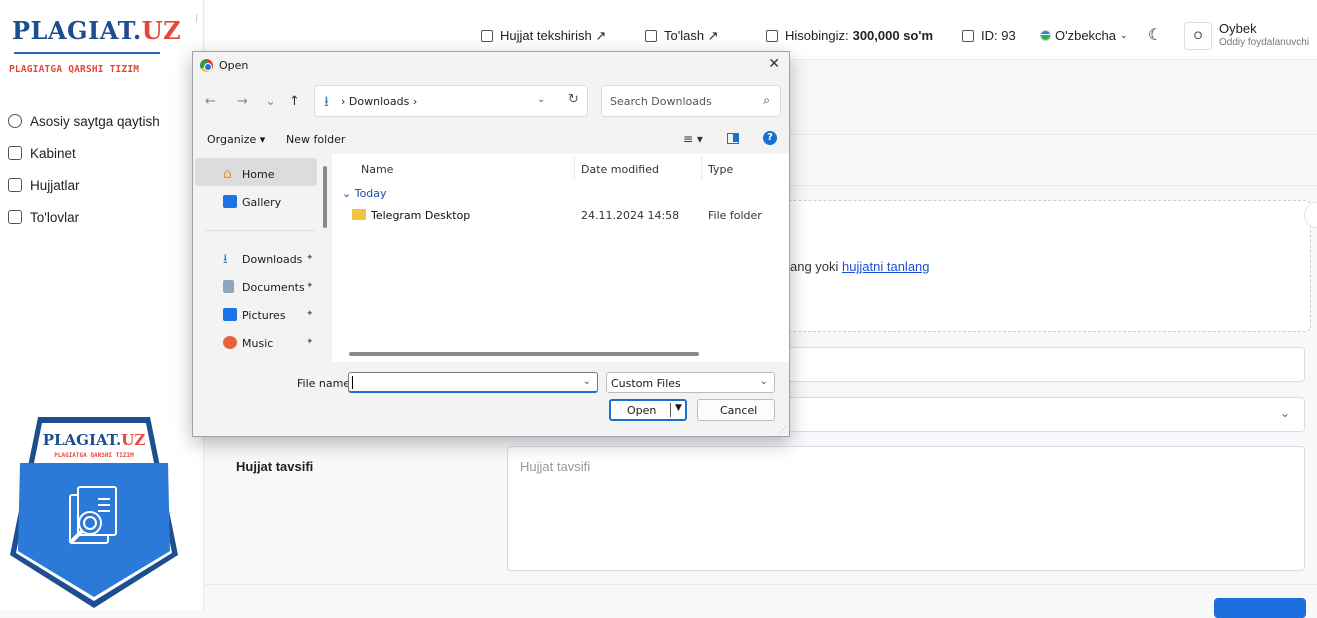  I want to click on logo: PLAGIAT.UZ, so click(96, 30).